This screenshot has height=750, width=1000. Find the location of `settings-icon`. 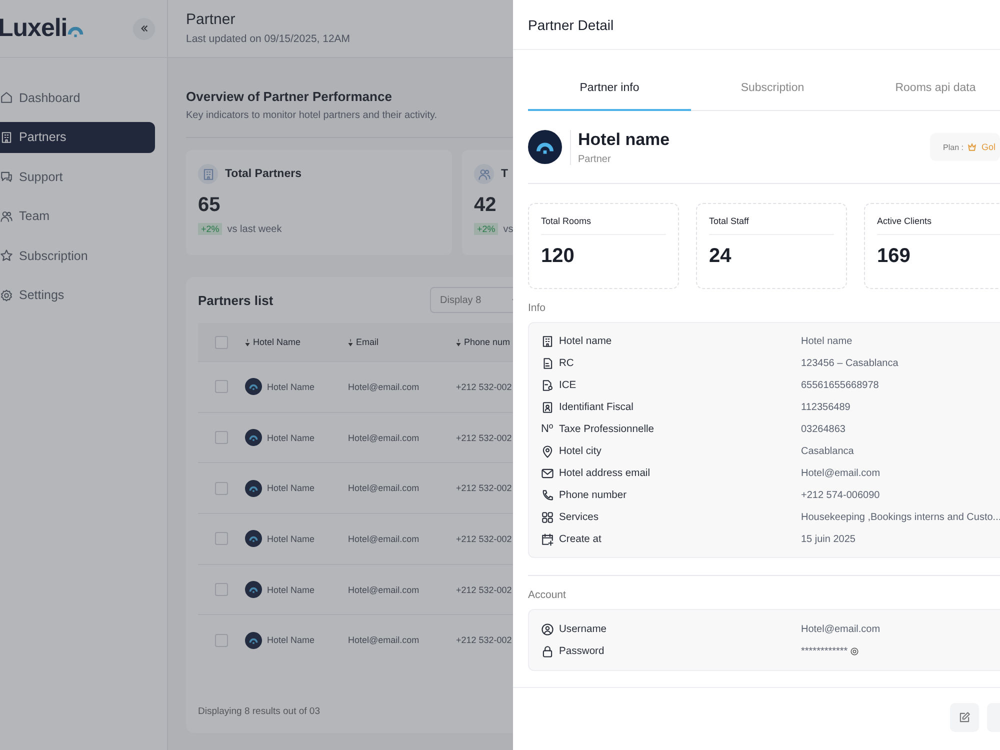

settings-icon is located at coordinates (6, 295).